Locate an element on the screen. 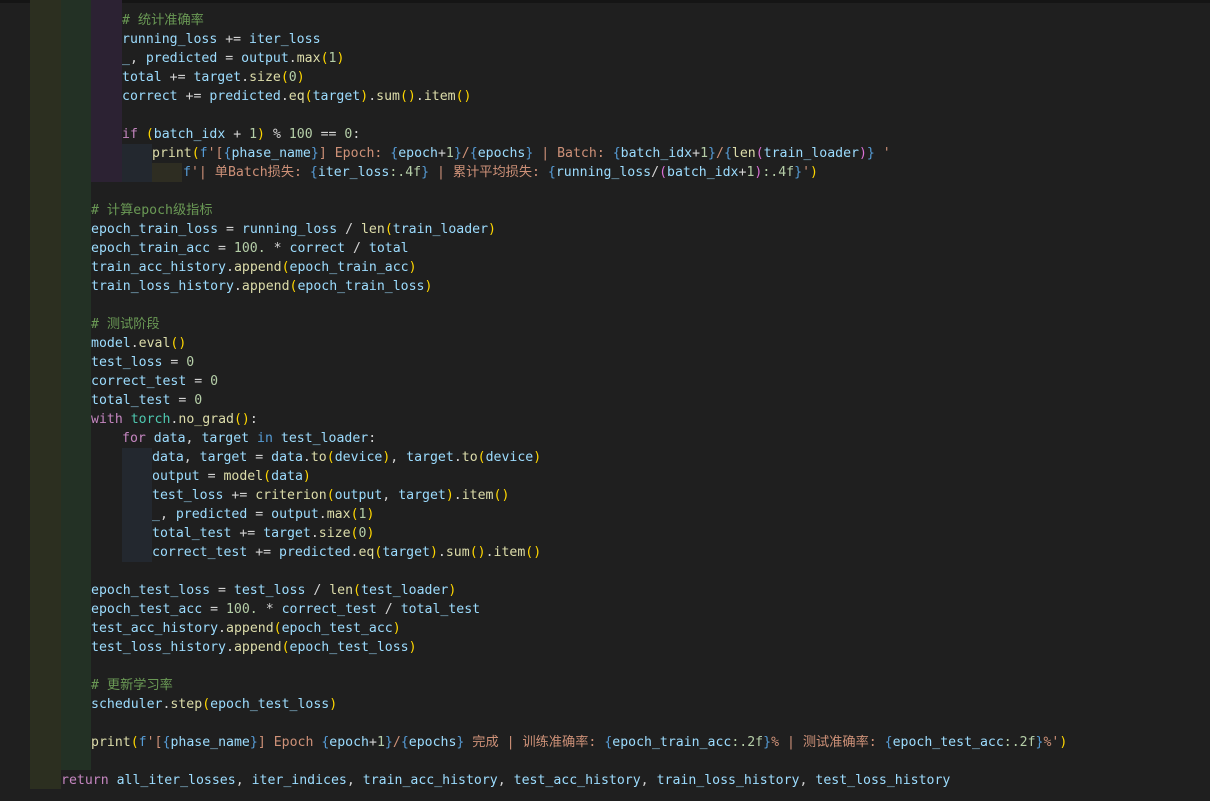 This screenshot has width=1210, height=801. code-text: total_test += target.size(0) is located at coordinates (263, 533).